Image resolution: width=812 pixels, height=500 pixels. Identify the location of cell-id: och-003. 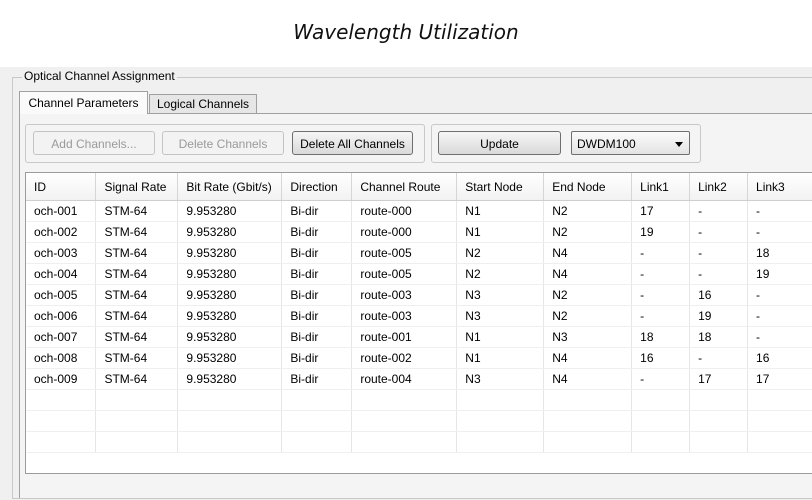
(61, 253).